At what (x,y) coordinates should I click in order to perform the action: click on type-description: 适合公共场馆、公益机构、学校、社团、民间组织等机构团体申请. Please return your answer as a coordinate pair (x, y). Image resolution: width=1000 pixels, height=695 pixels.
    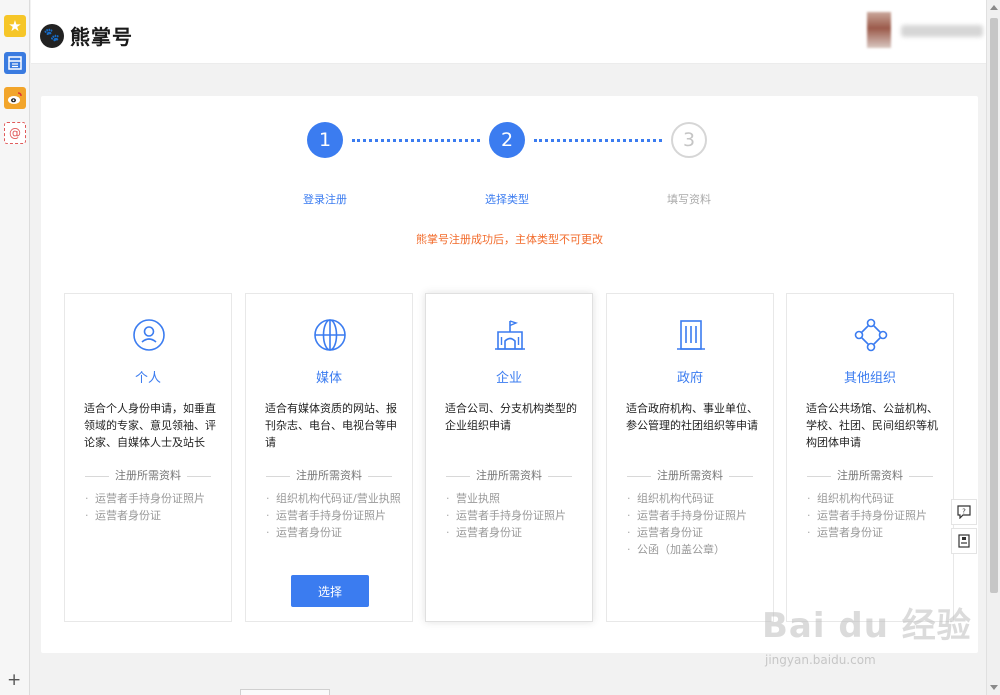
    Looking at the image, I should click on (872, 425).